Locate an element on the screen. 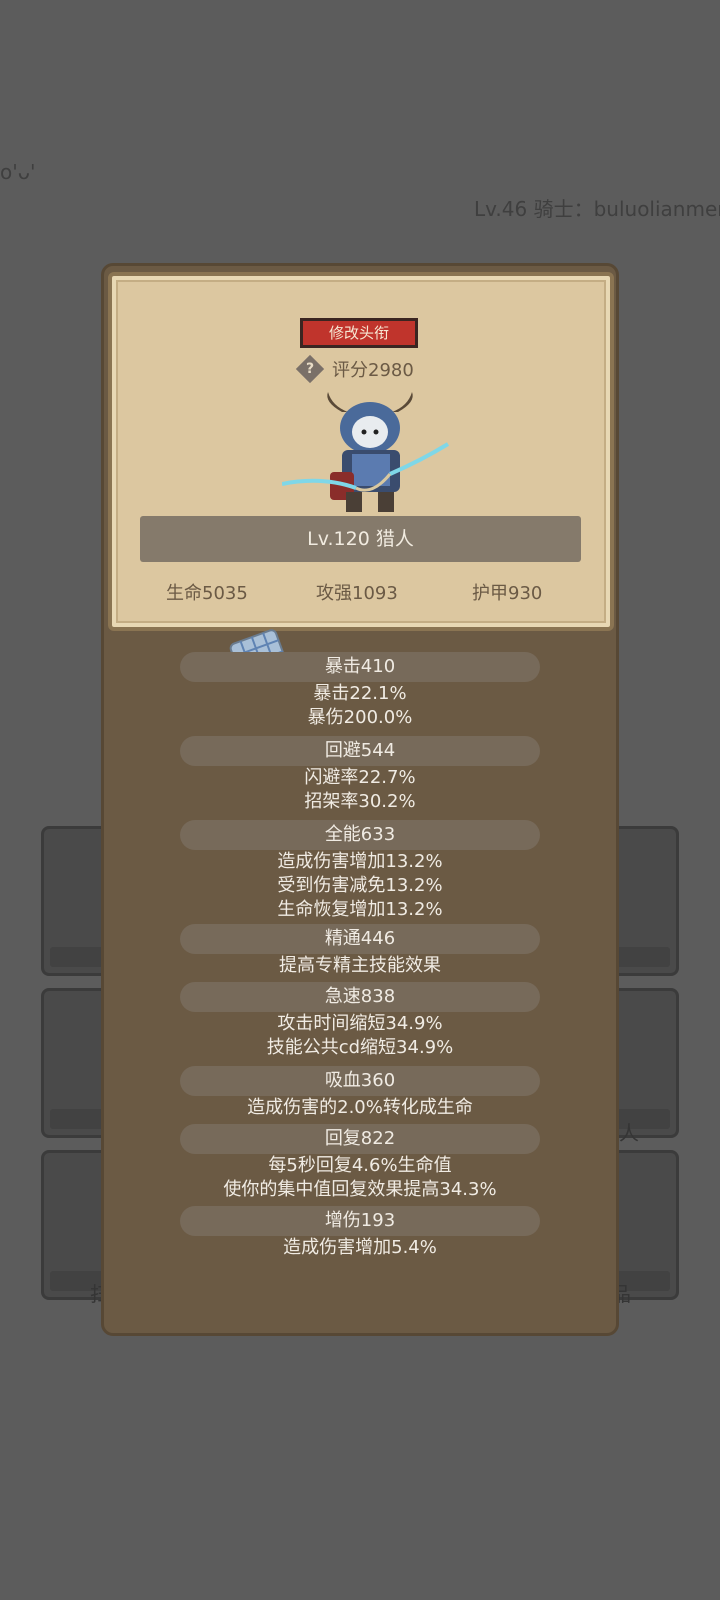  stat-group-header: 回复822 is located at coordinates (360, 1139).